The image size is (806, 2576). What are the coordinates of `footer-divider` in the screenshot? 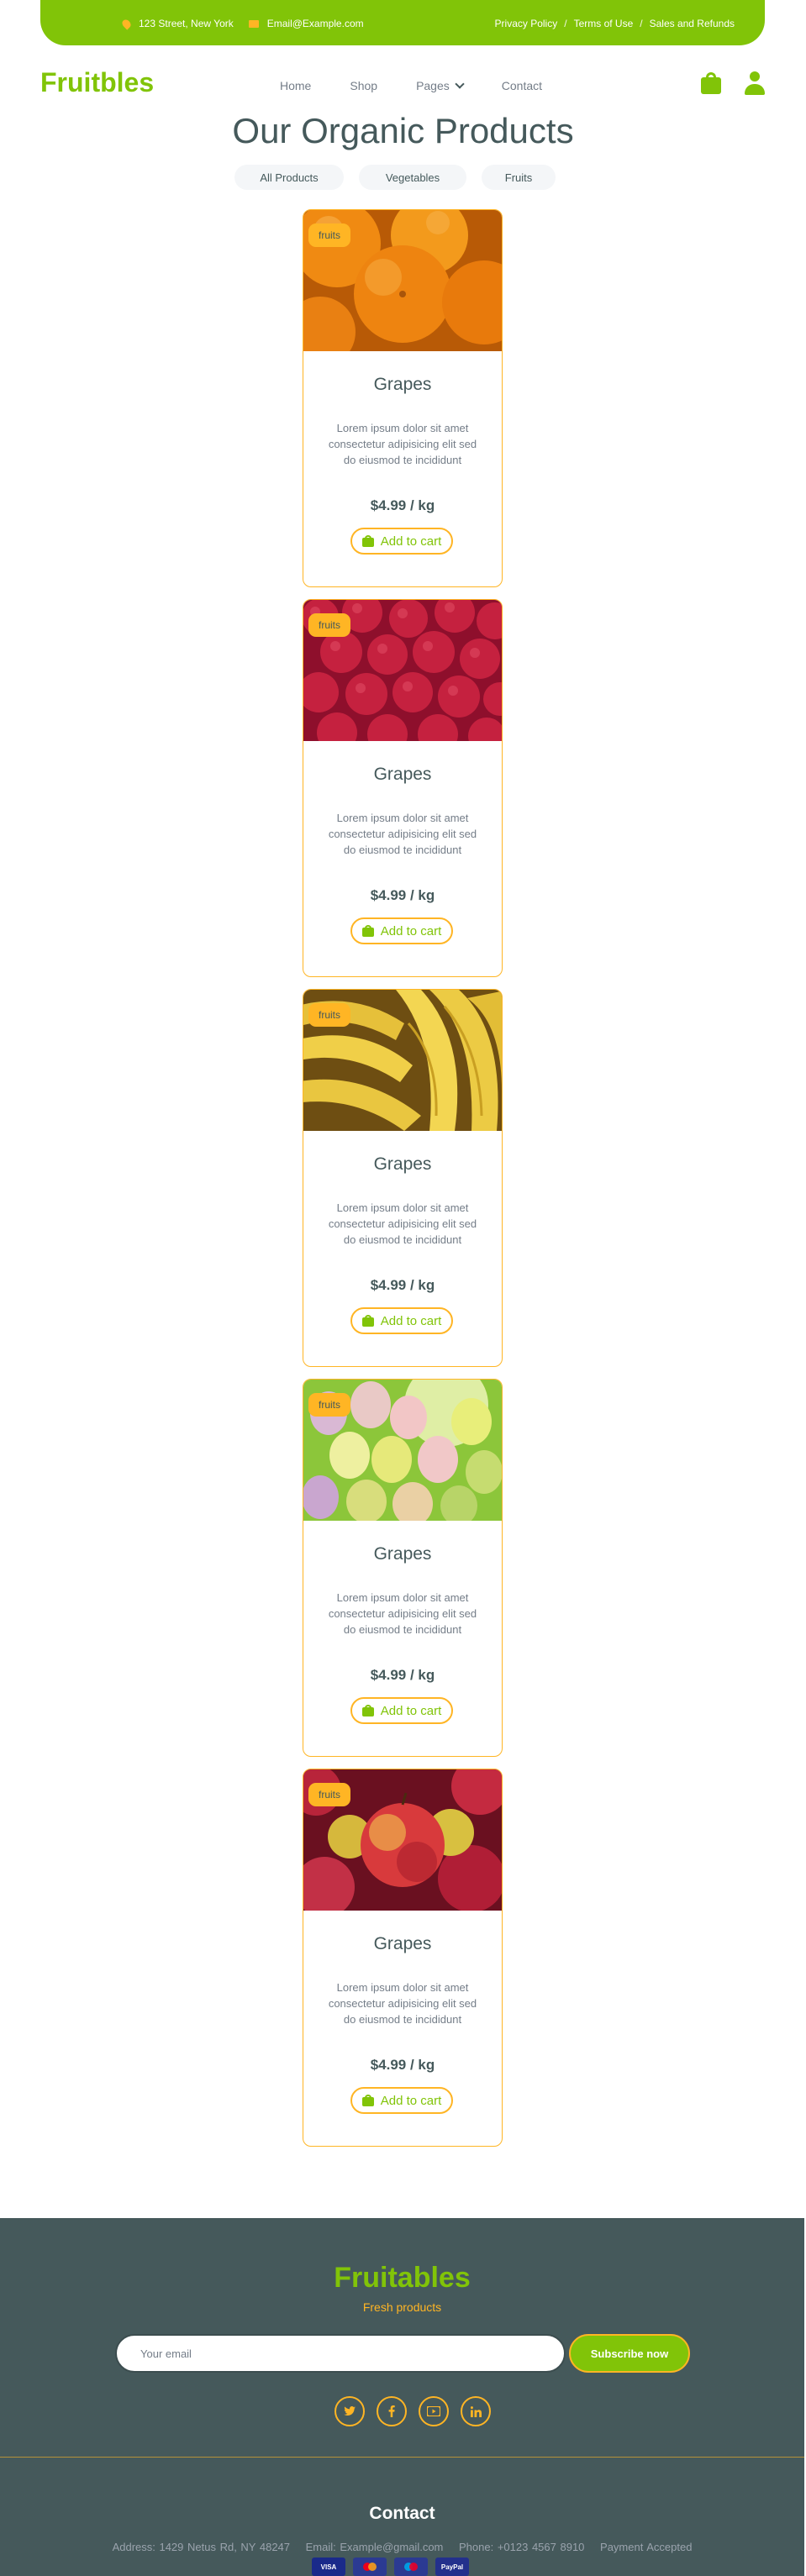 It's located at (402, 2457).